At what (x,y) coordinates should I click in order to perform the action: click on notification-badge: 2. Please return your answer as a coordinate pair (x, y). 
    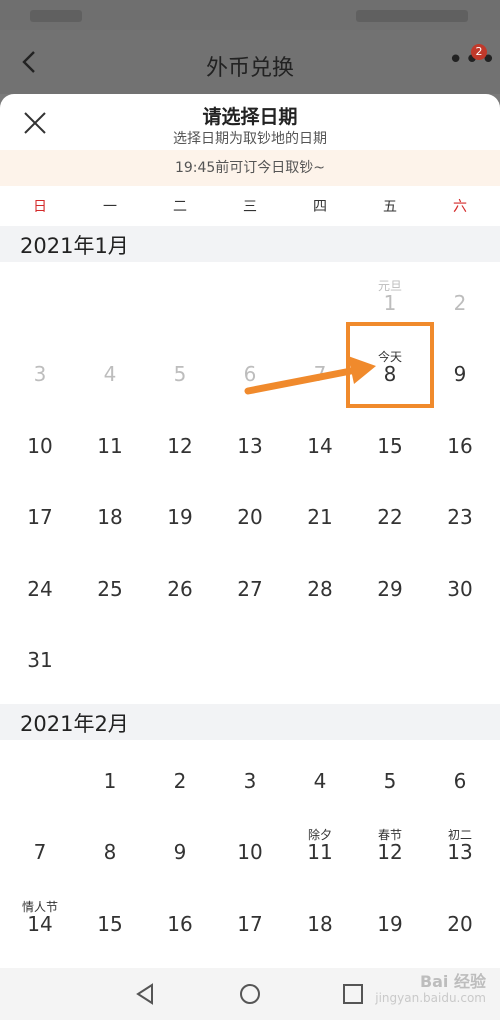
    Looking at the image, I should click on (479, 52).